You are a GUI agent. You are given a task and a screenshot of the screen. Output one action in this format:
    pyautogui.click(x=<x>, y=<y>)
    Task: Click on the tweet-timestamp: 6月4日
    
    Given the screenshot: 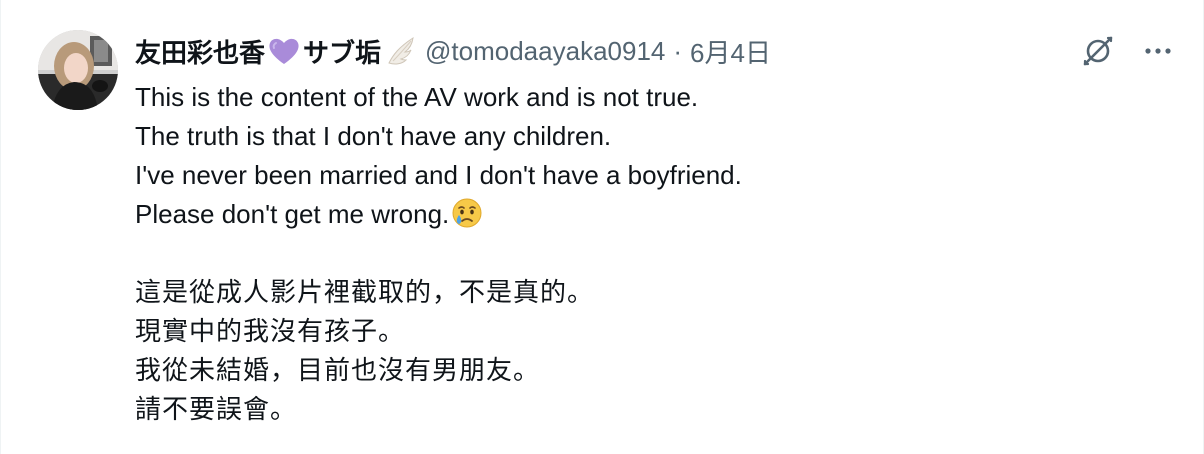 What is the action you would take?
    pyautogui.click(x=730, y=51)
    